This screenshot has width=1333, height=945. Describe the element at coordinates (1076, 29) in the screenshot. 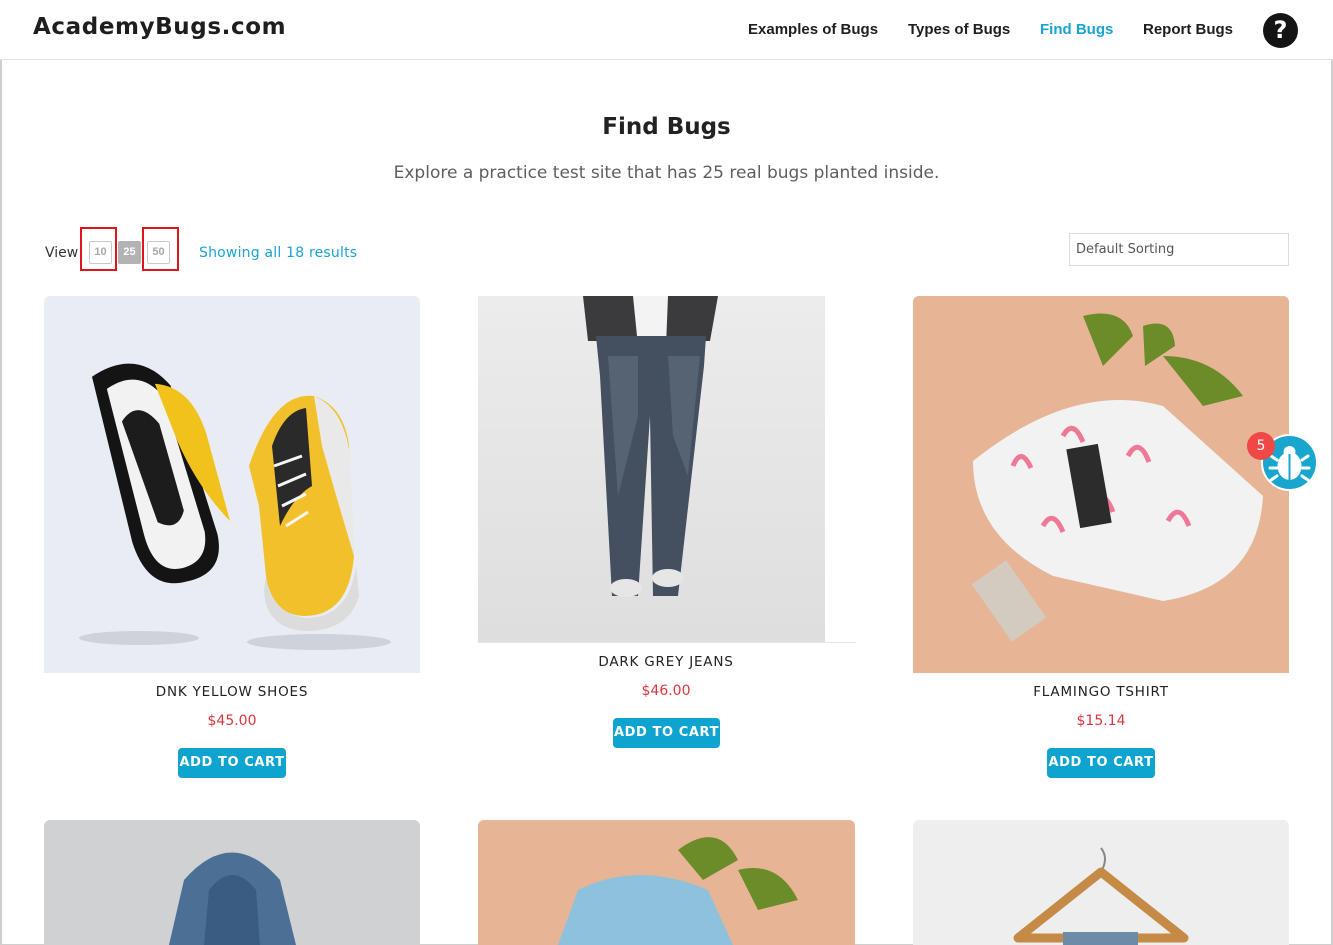

I see `nav-find-bugs: Find Bugs` at that location.